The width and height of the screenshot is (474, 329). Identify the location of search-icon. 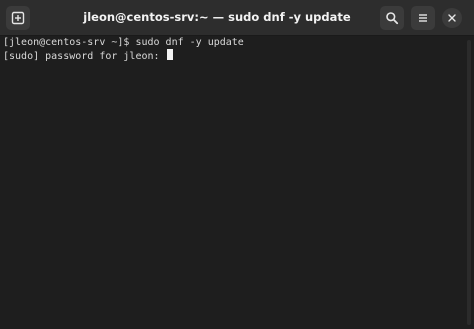
(392, 18).